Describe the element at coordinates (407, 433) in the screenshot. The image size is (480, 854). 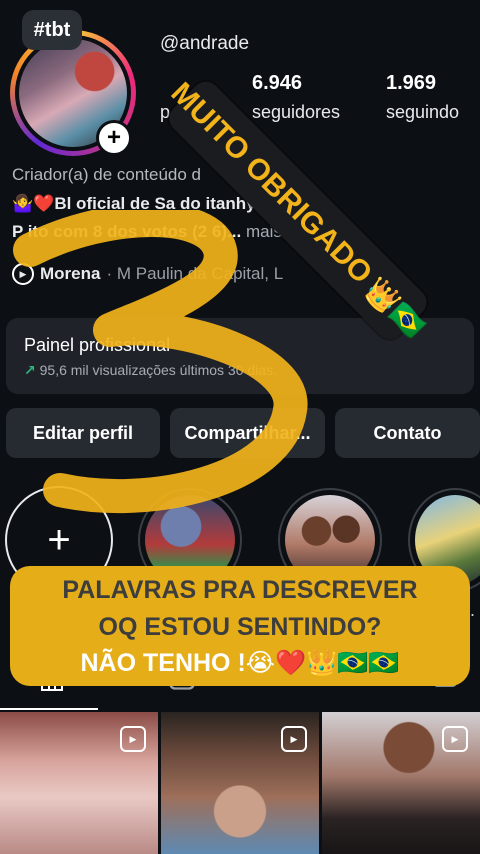
I see `contact-button: Contato` at that location.